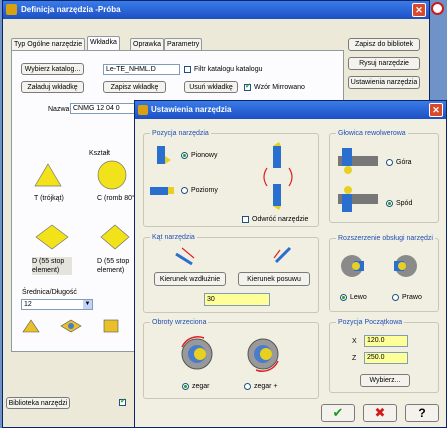  What do you see at coordinates (162, 191) in the screenshot?
I see `tool-horizontal-icon` at bounding box center [162, 191].